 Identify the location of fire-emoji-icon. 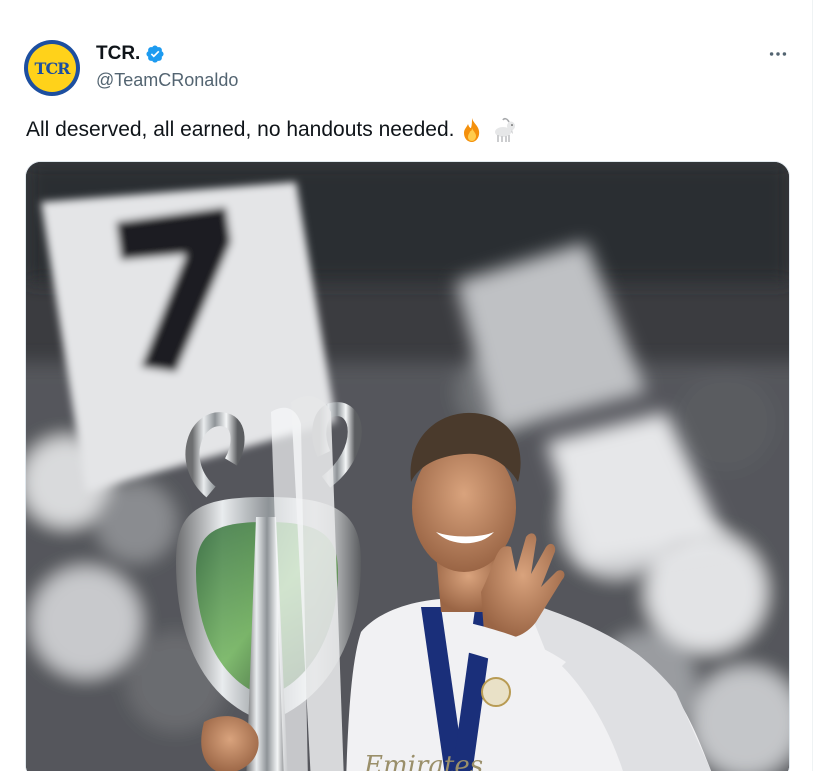
(472, 130).